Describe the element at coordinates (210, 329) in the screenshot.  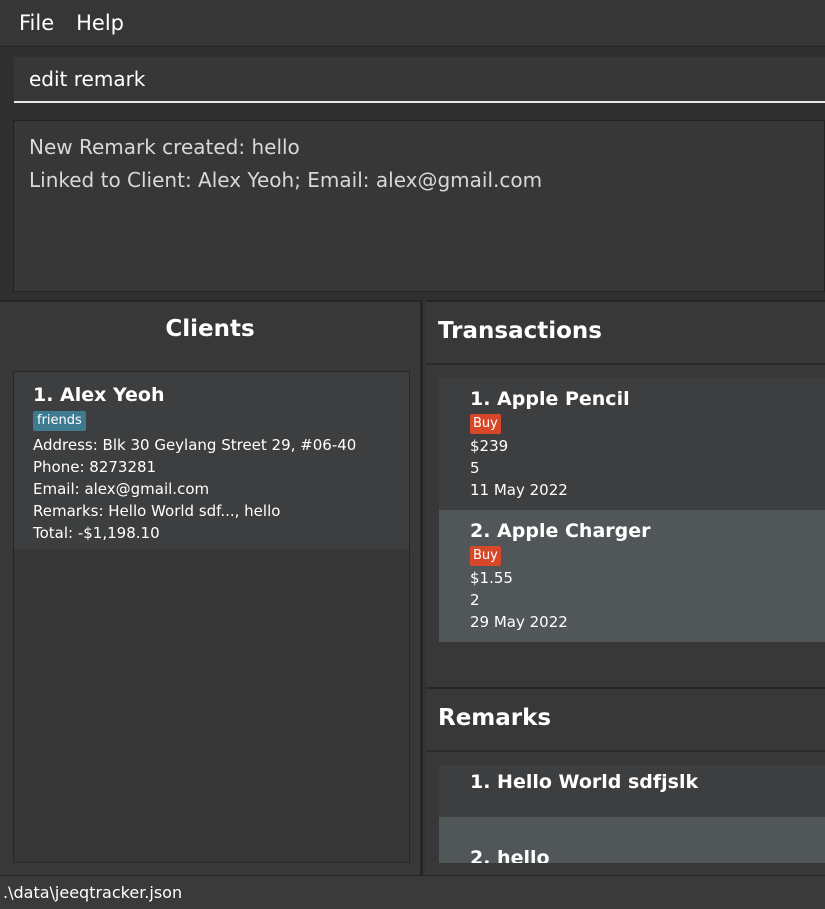
I see `clients-title: Clients` at that location.